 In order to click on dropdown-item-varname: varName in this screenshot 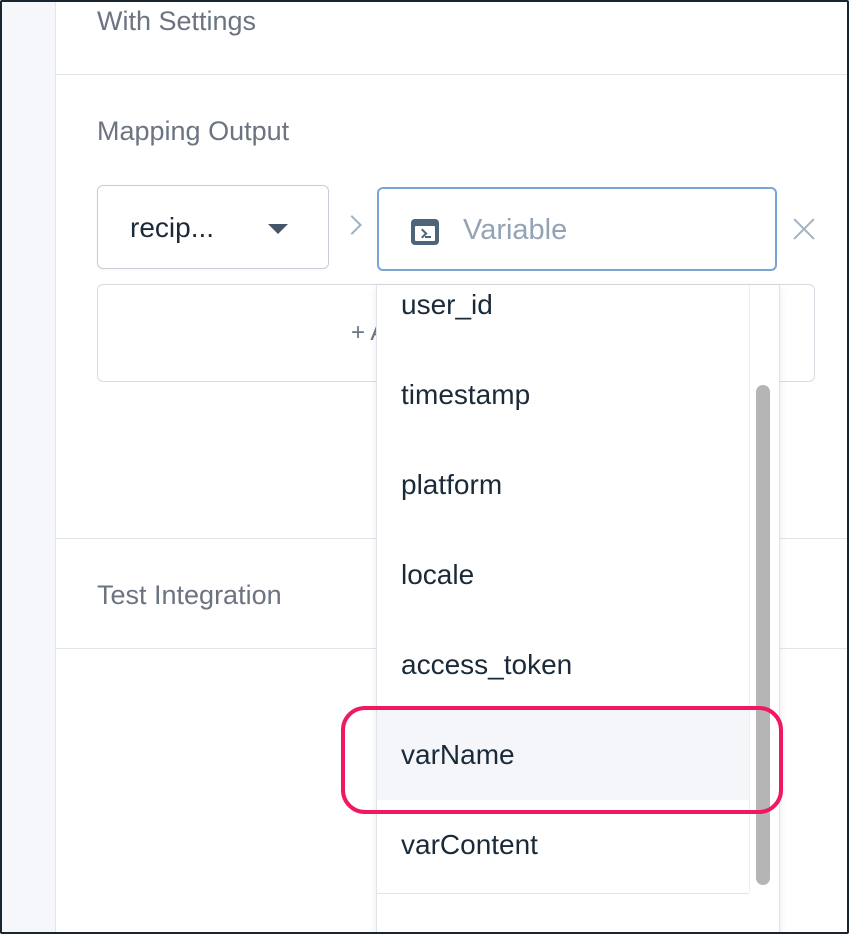, I will do `click(563, 755)`.